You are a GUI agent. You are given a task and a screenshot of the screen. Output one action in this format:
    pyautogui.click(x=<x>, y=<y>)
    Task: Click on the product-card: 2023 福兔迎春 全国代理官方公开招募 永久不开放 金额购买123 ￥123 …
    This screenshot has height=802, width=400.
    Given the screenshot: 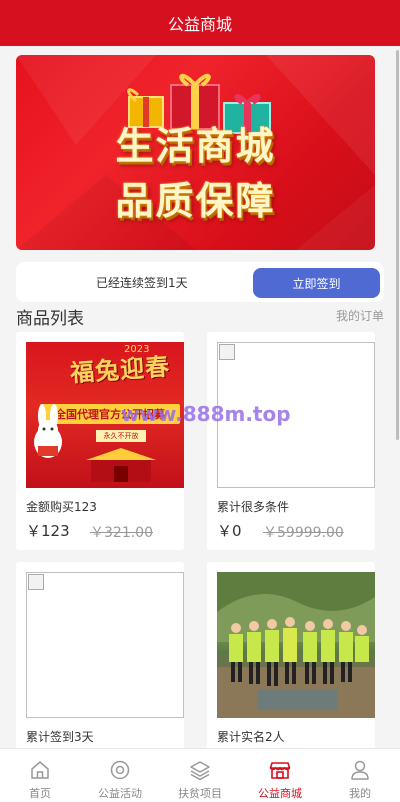 What is the action you would take?
    pyautogui.click(x=100, y=441)
    